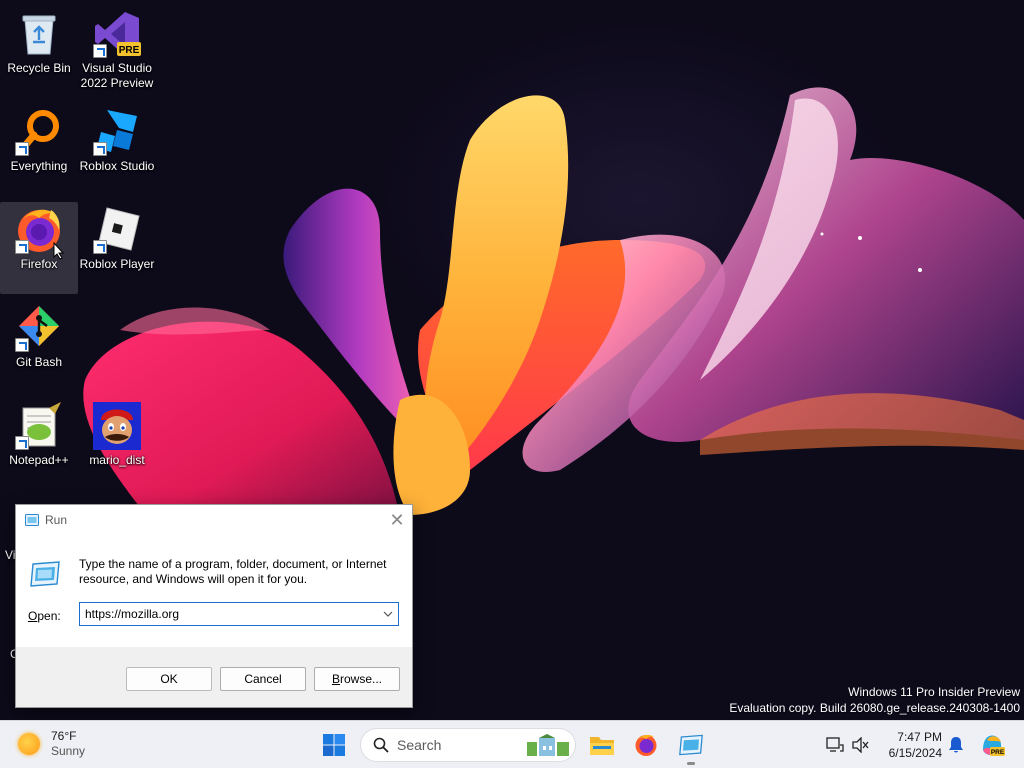 This screenshot has width=1024, height=768. I want to click on search-highlight-icon, so click(548, 745).